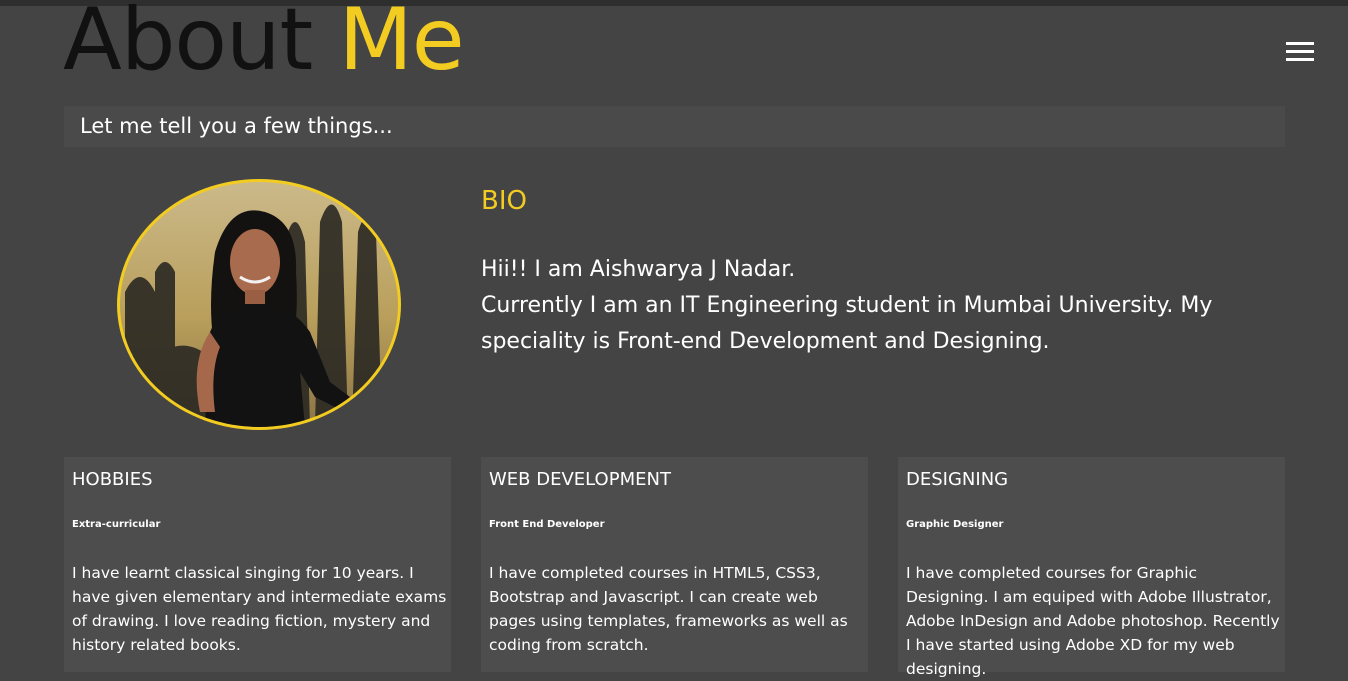 Image resolution: width=1348 pixels, height=681 pixels. What do you see at coordinates (112, 479) in the screenshot?
I see `card-title: HOBBIES` at bounding box center [112, 479].